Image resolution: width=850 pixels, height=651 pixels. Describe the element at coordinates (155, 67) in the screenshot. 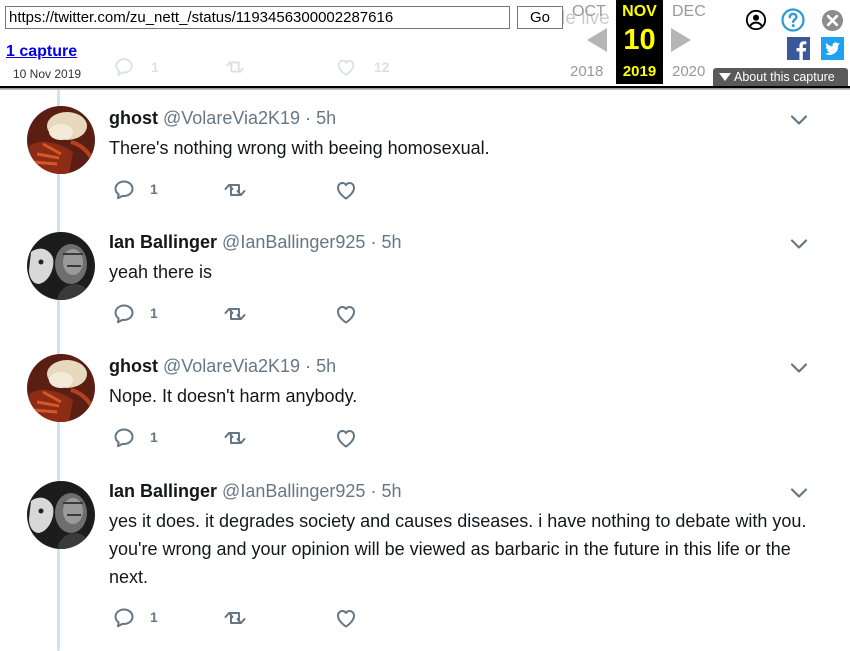

I see `background-reply-count: 1` at that location.